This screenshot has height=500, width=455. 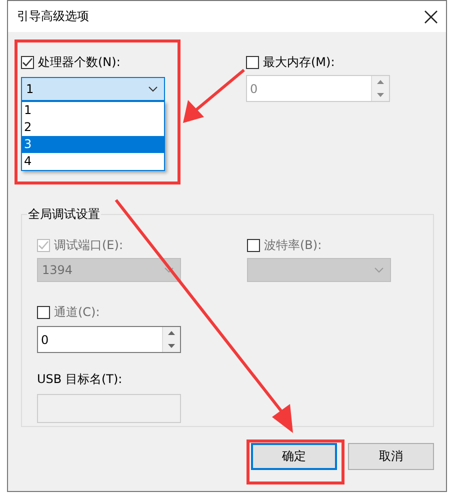 What do you see at coordinates (109, 339) in the screenshot?
I see `channel-spinbox: 0` at bounding box center [109, 339].